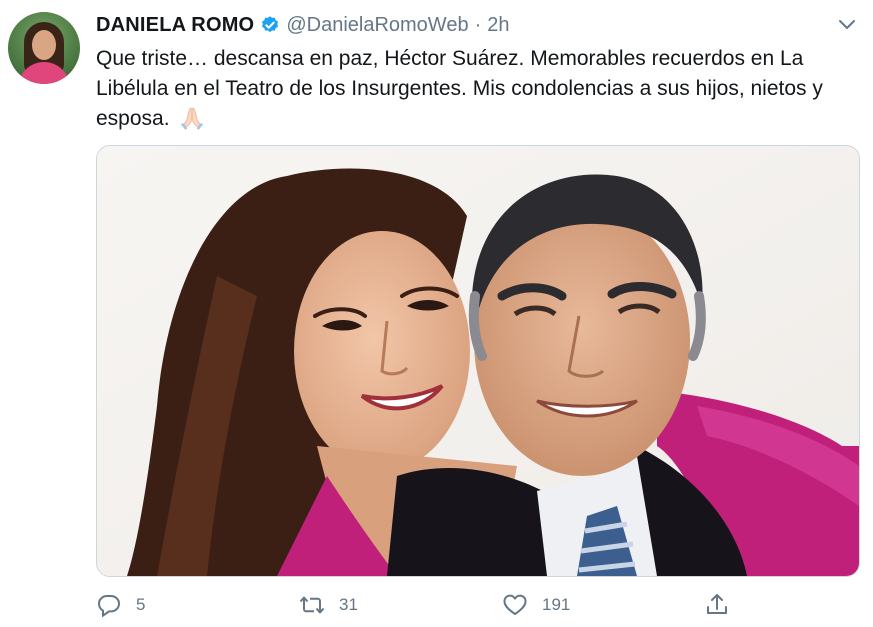 This screenshot has height=627, width=873. I want to click on retweet-count: 31, so click(348, 604).